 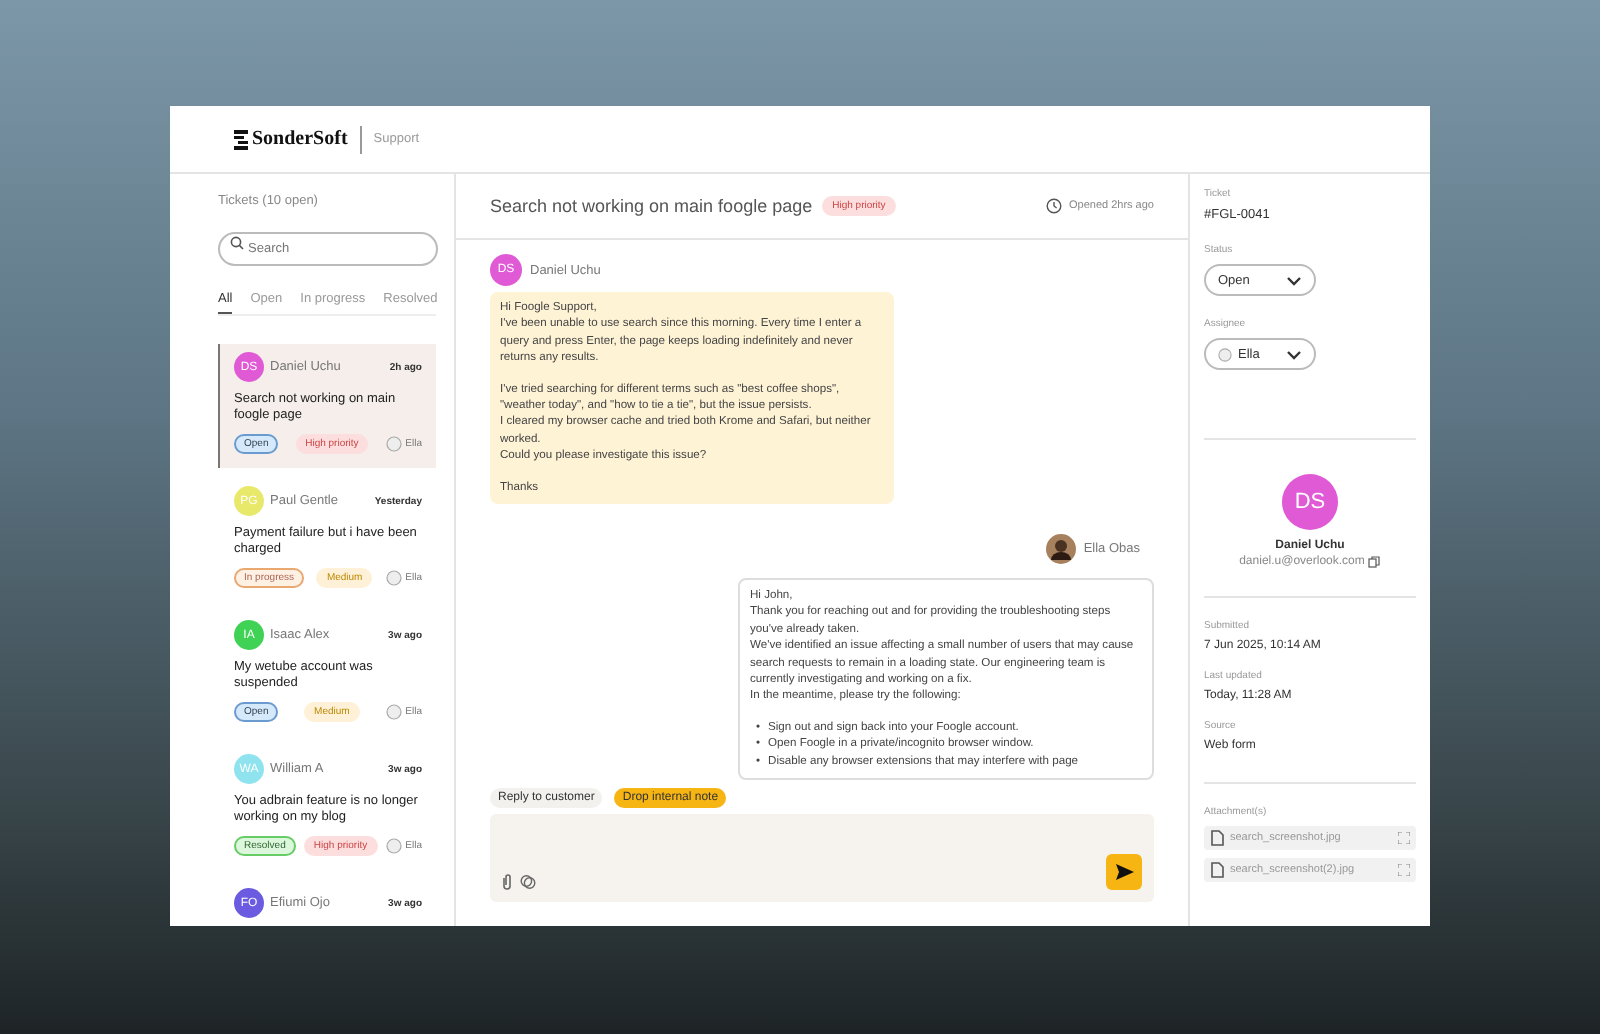 I want to click on brand-name: SonderSoft, so click(x=300, y=139).